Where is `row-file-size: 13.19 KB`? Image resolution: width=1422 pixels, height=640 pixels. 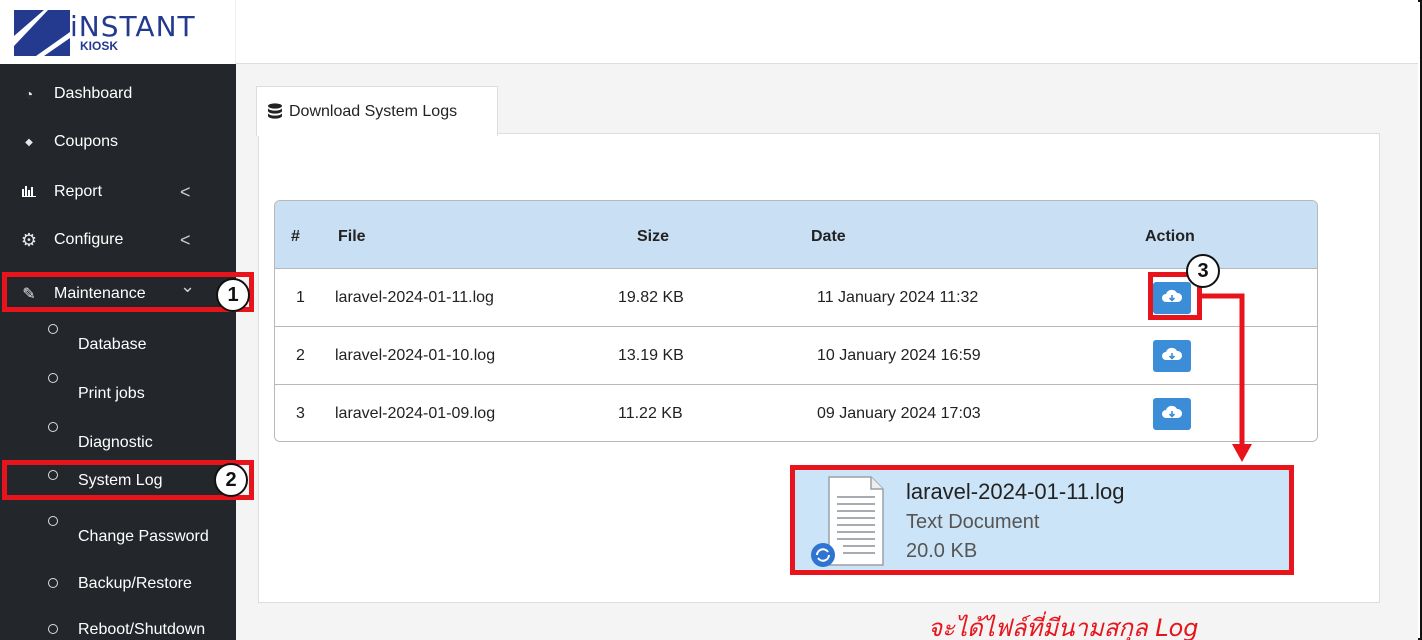
row-file-size: 13.19 KB is located at coordinates (651, 355).